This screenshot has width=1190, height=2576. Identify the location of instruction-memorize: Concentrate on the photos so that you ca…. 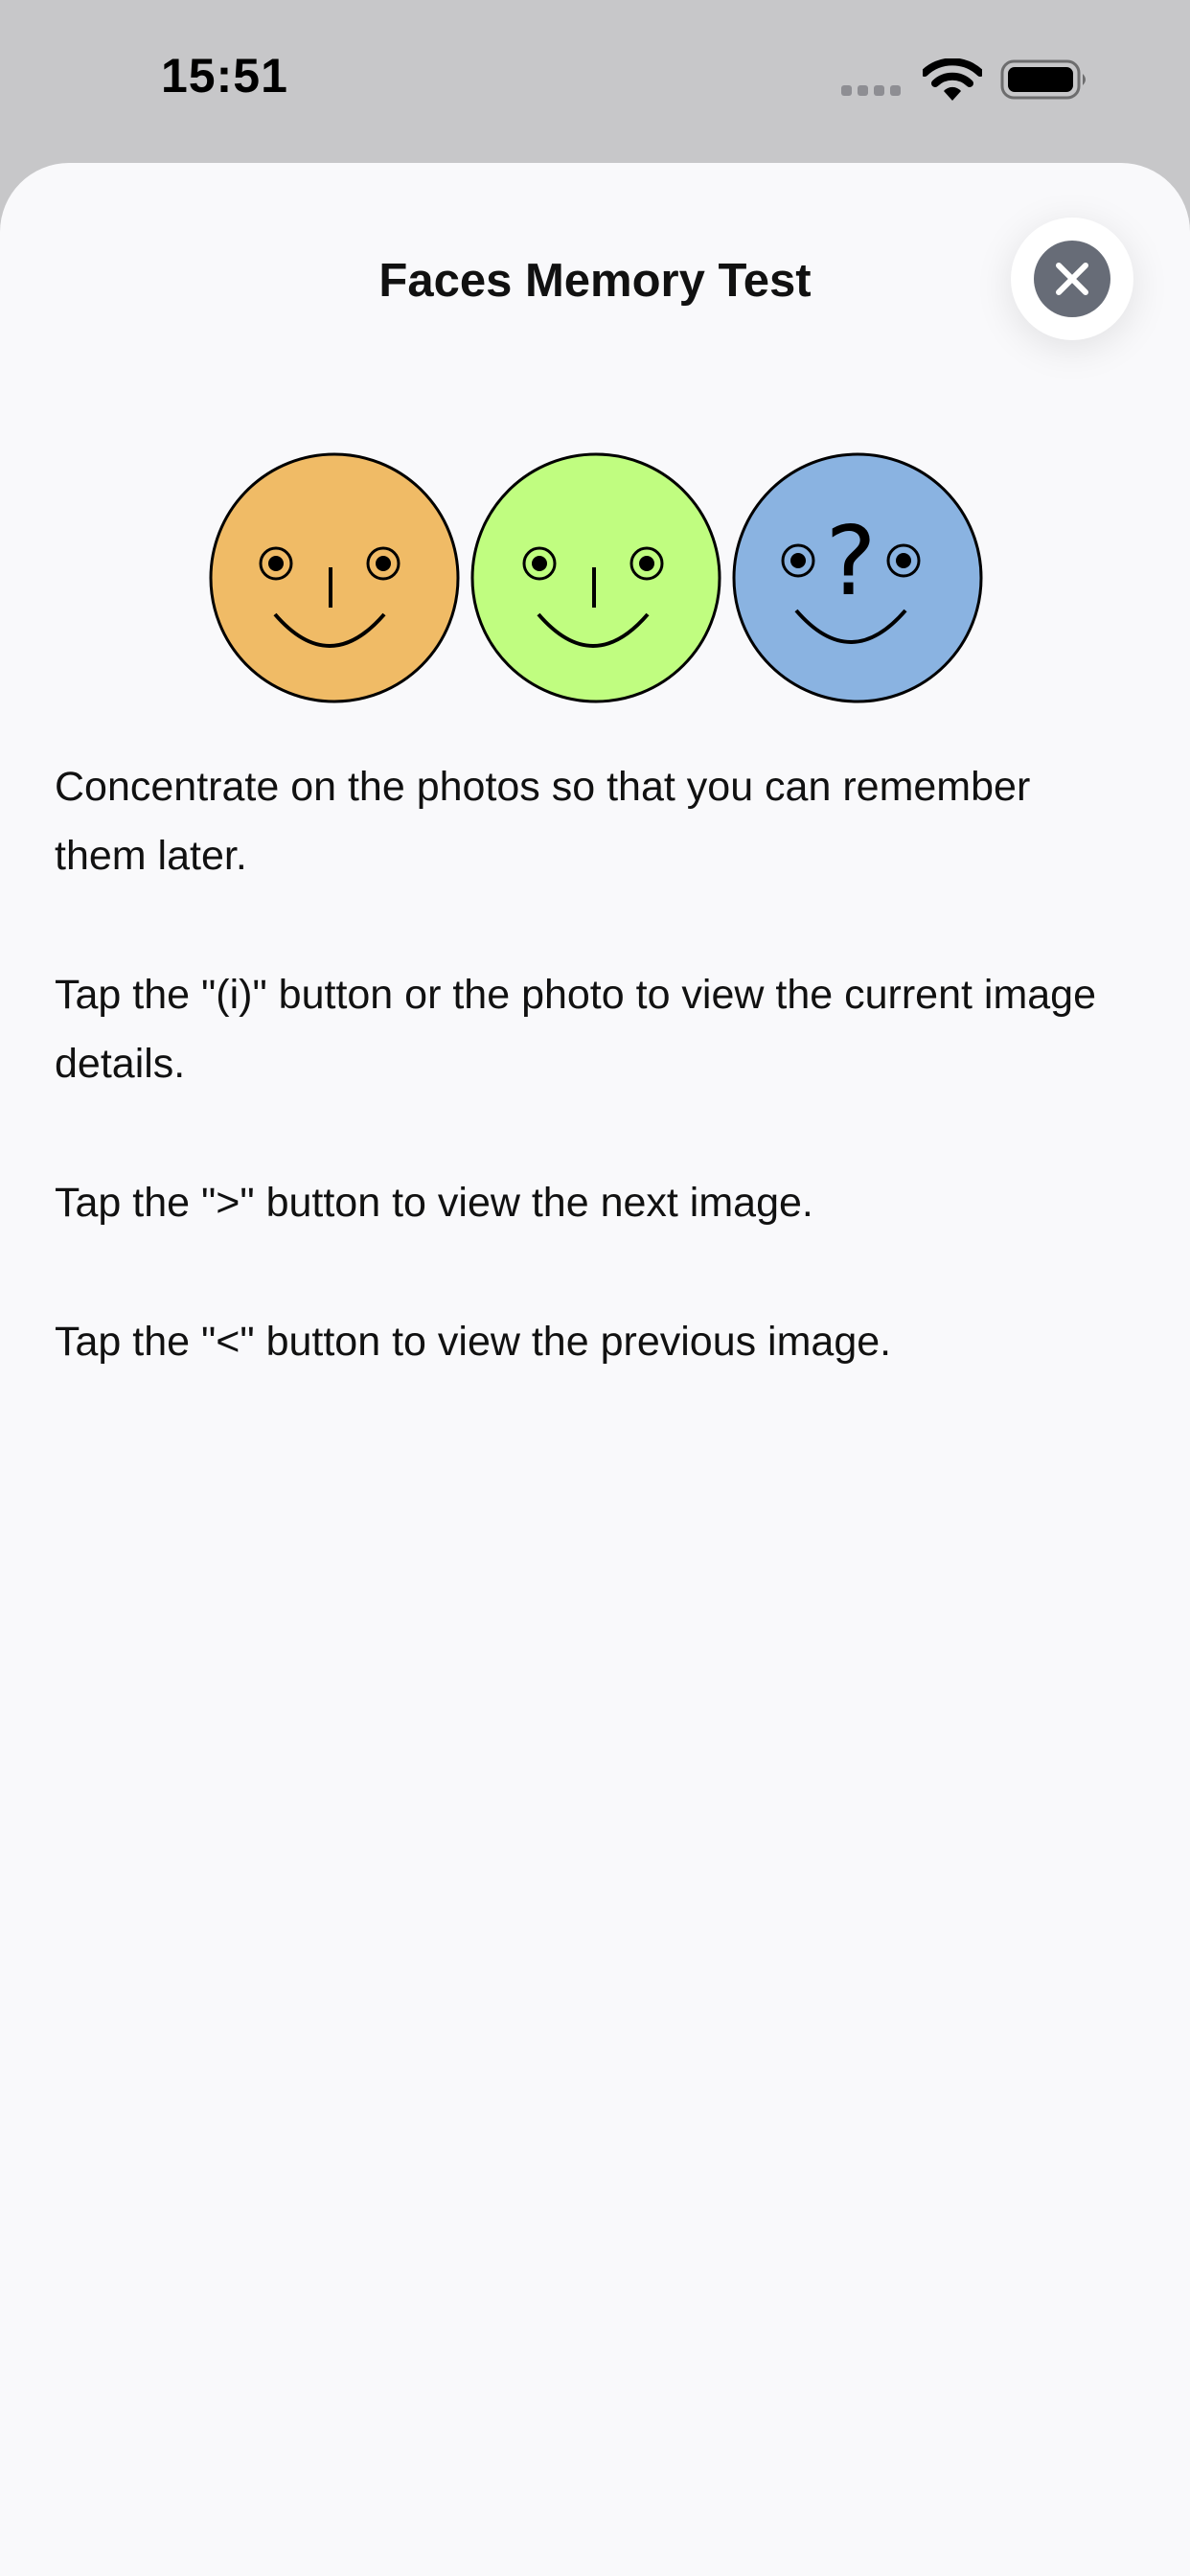
(543, 821).